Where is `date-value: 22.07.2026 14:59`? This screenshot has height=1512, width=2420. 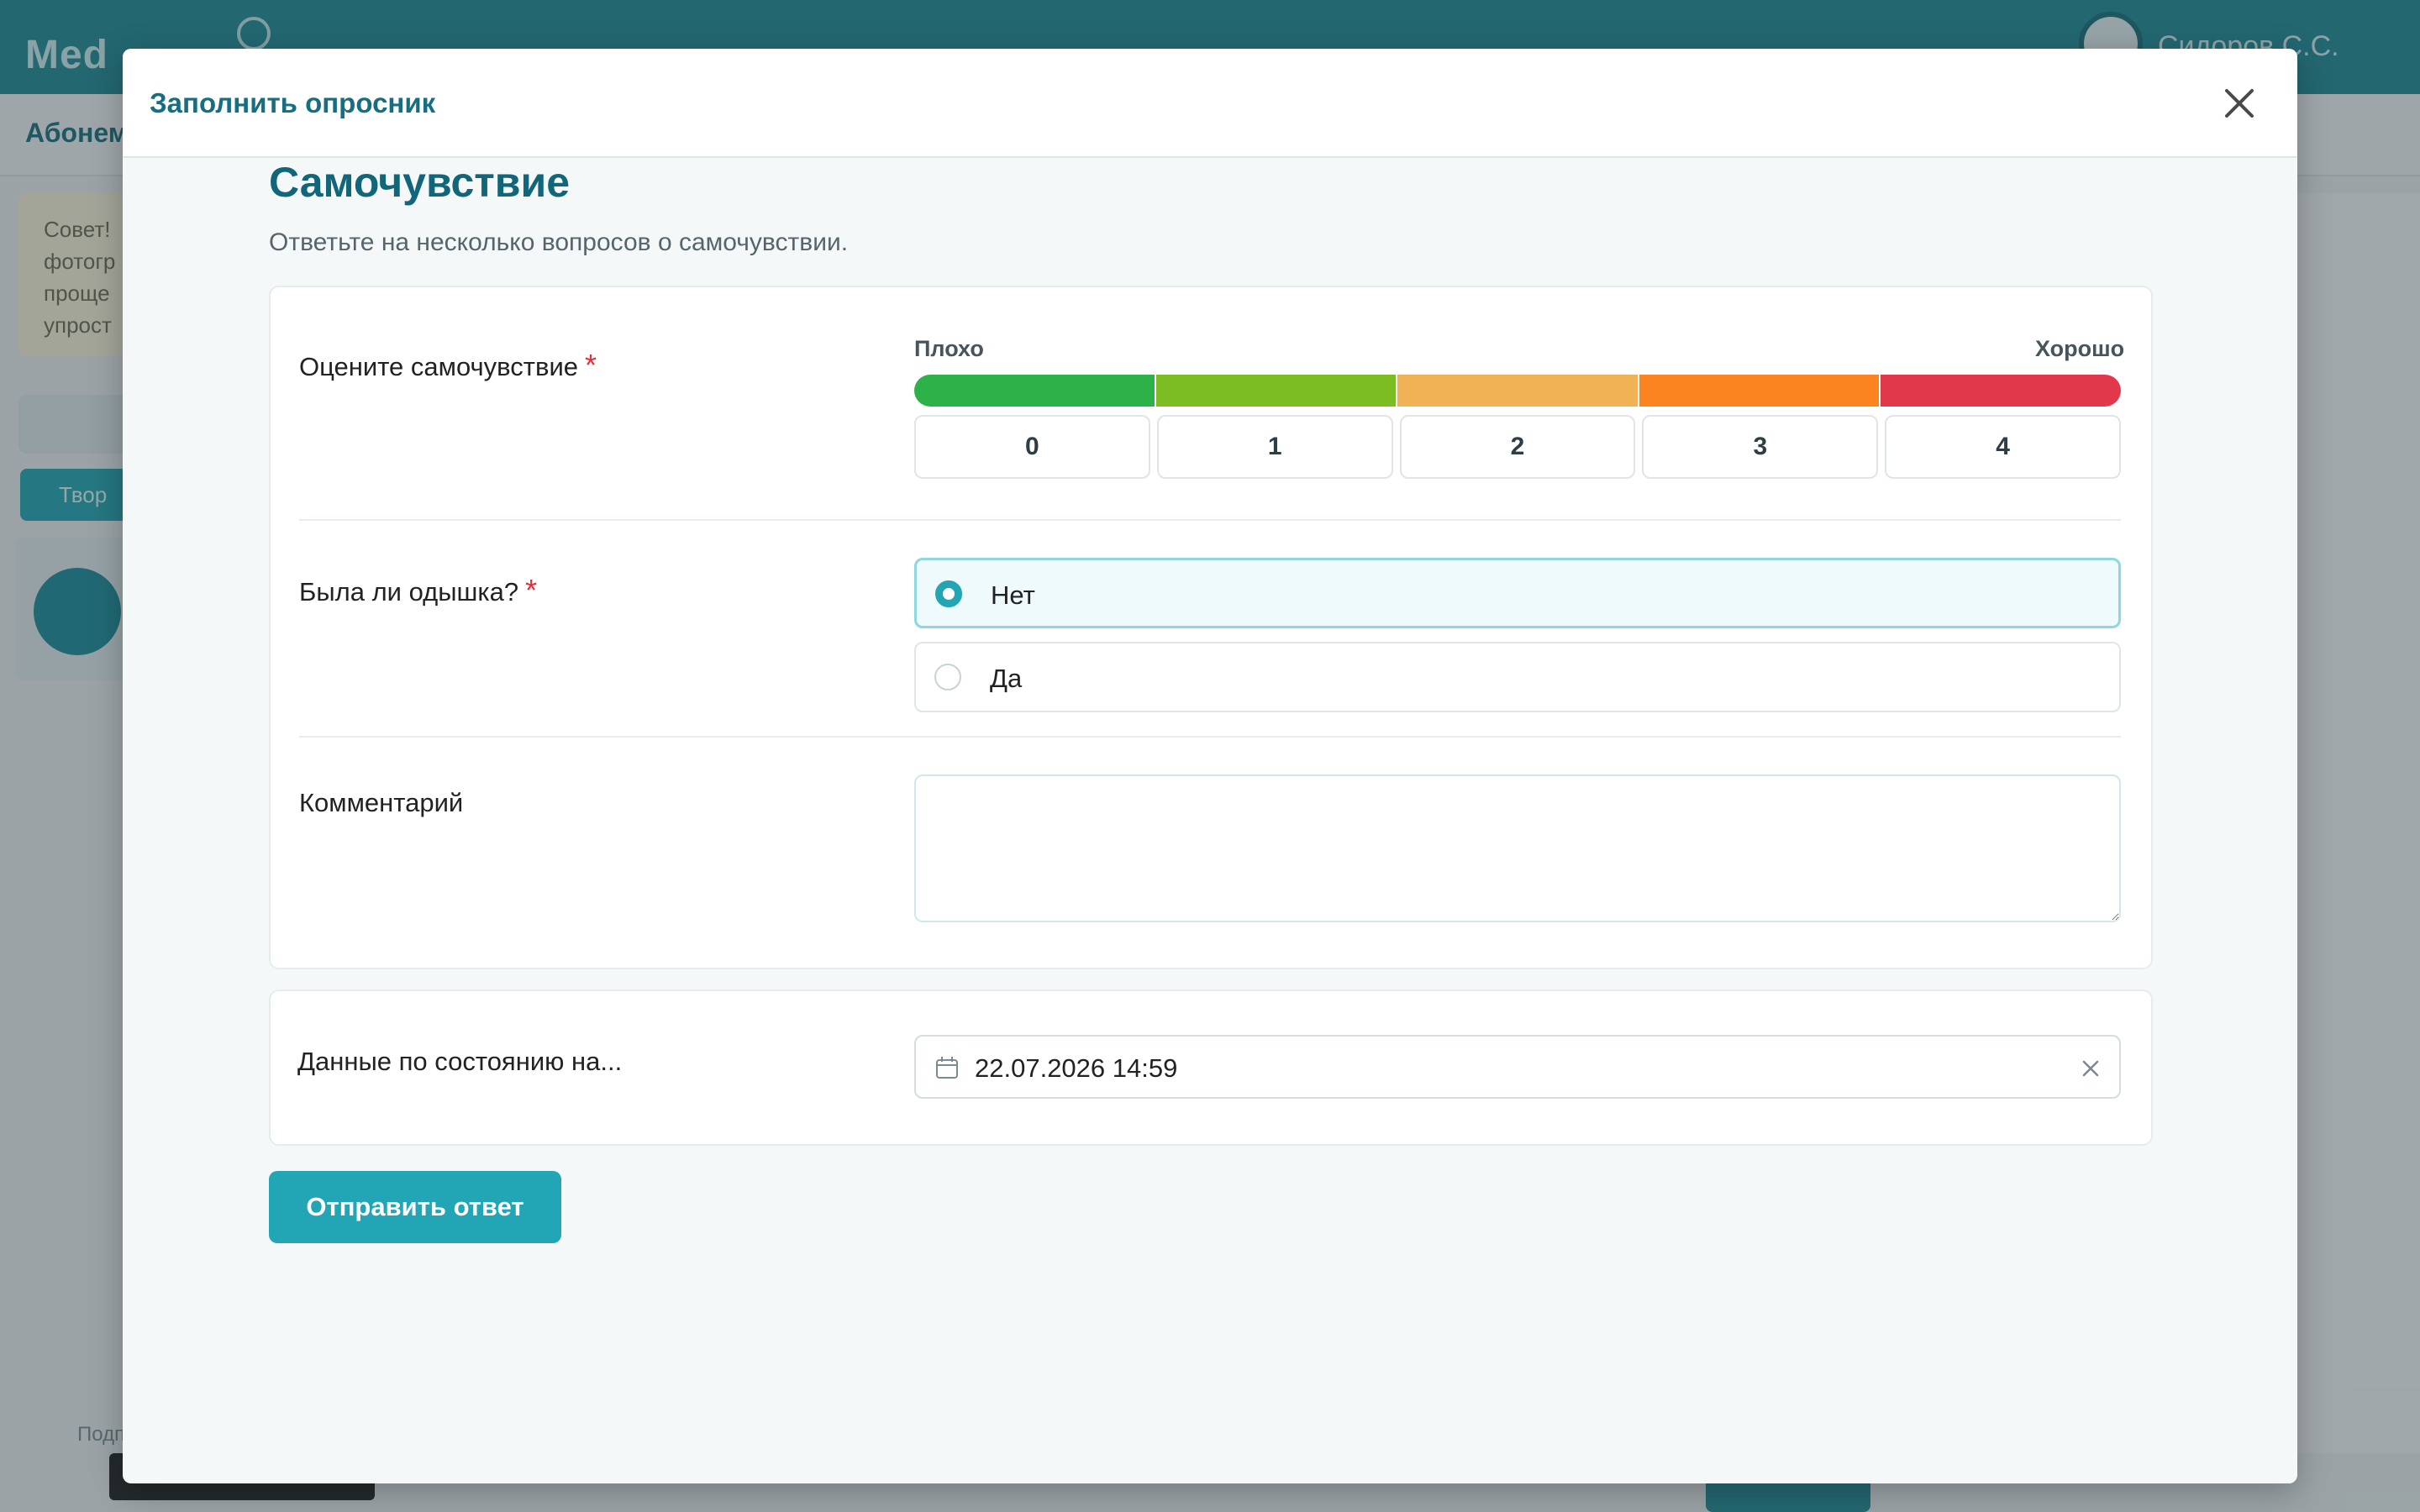
date-value: 22.07.2026 14:59 is located at coordinates (1076, 1068).